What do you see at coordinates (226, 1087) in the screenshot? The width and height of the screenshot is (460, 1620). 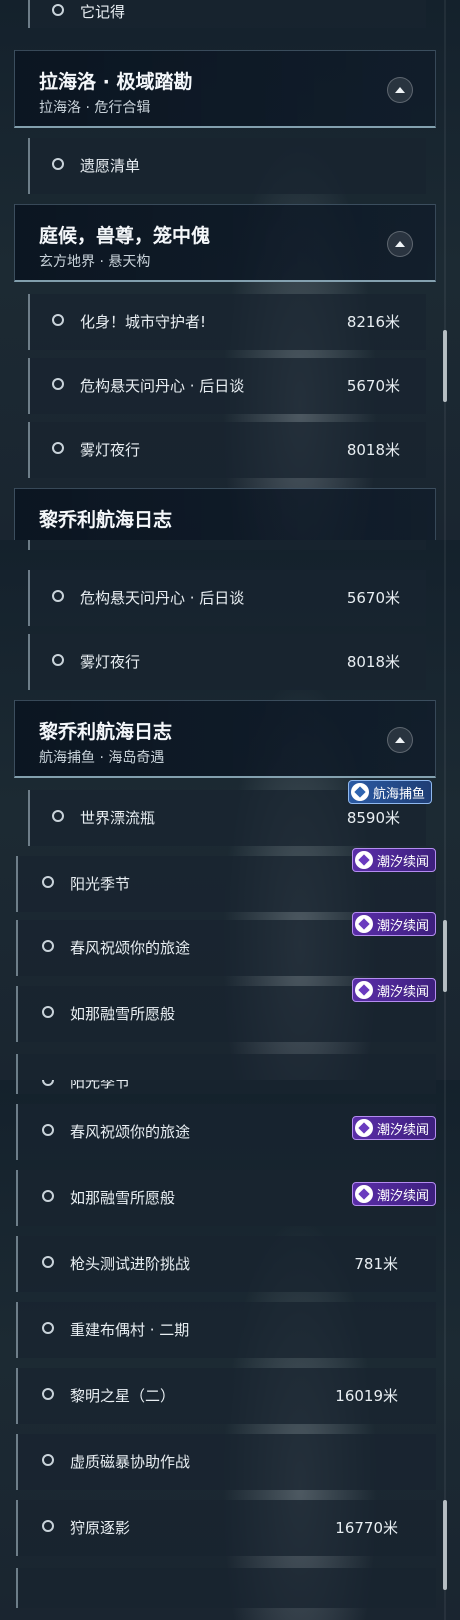 I see `list-item: 阳光季节` at bounding box center [226, 1087].